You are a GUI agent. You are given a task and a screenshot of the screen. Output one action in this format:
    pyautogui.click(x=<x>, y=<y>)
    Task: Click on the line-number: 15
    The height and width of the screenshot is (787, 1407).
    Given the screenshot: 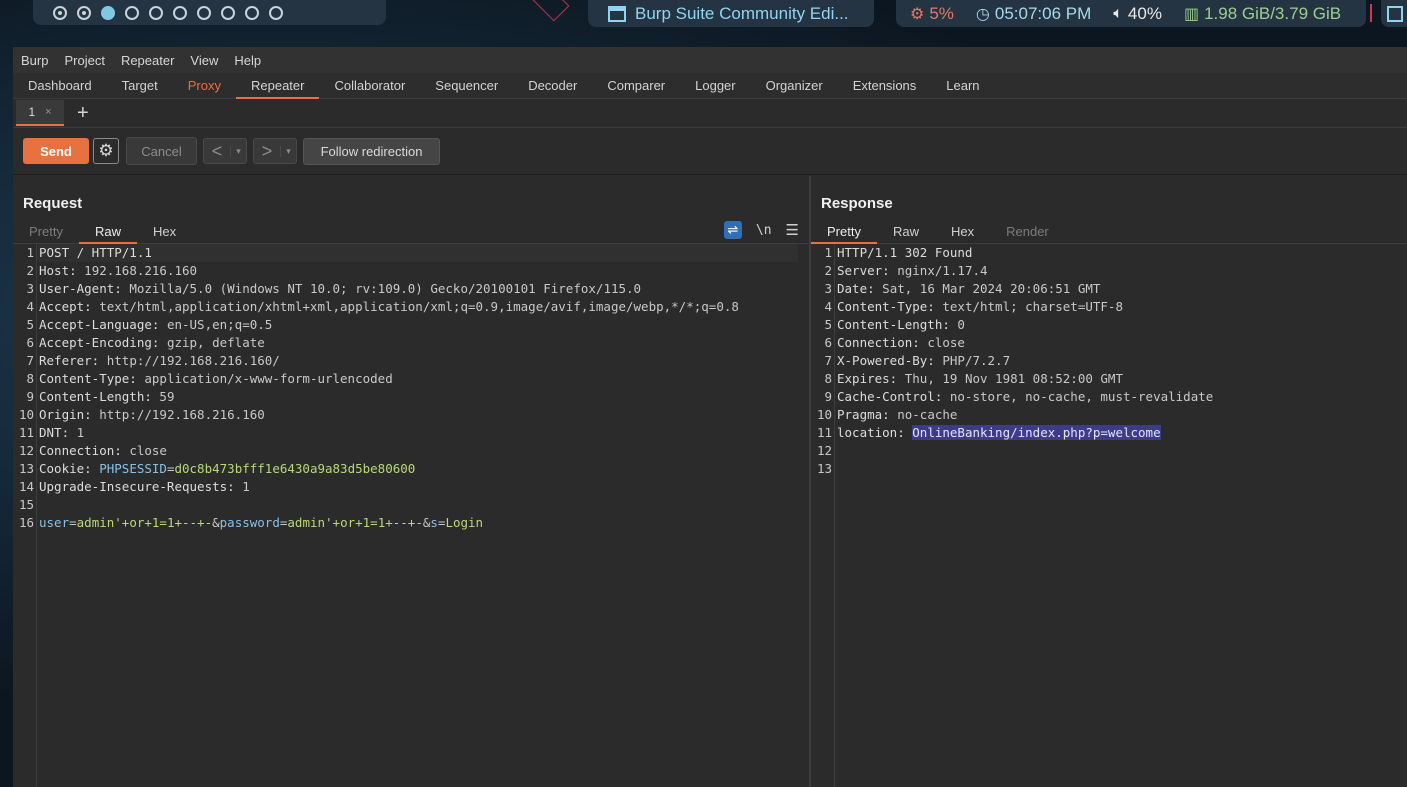 What is the action you would take?
    pyautogui.click(x=26, y=504)
    